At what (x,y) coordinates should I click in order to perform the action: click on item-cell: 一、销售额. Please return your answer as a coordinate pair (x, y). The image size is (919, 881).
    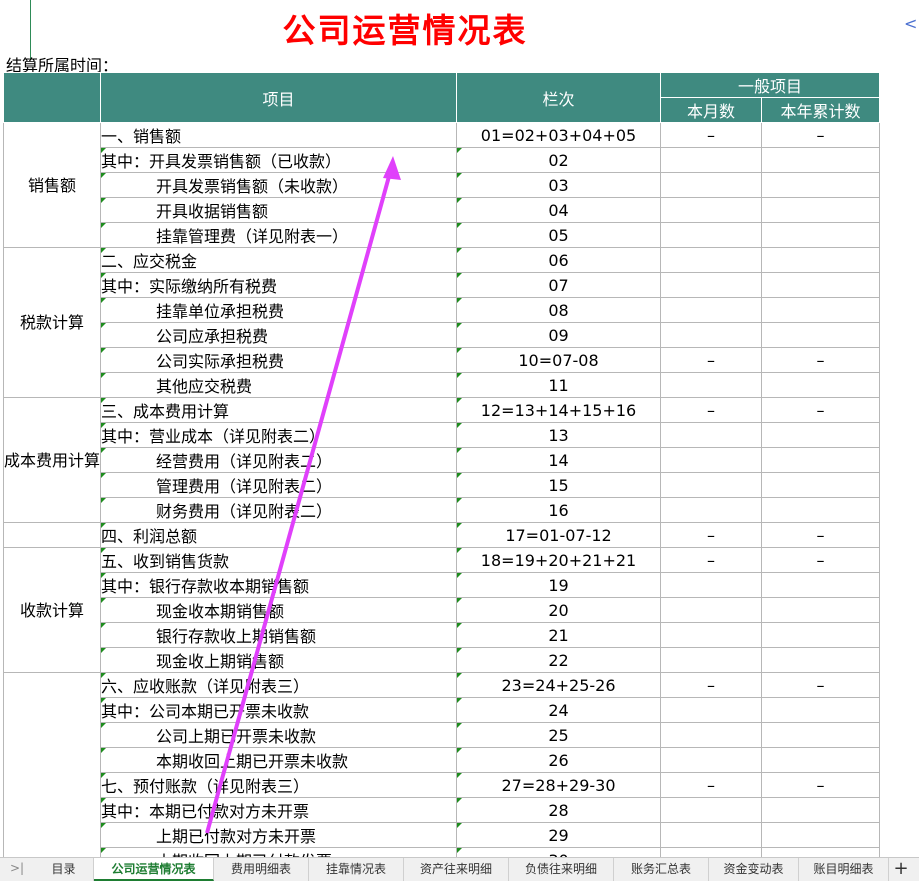
    Looking at the image, I should click on (279, 135).